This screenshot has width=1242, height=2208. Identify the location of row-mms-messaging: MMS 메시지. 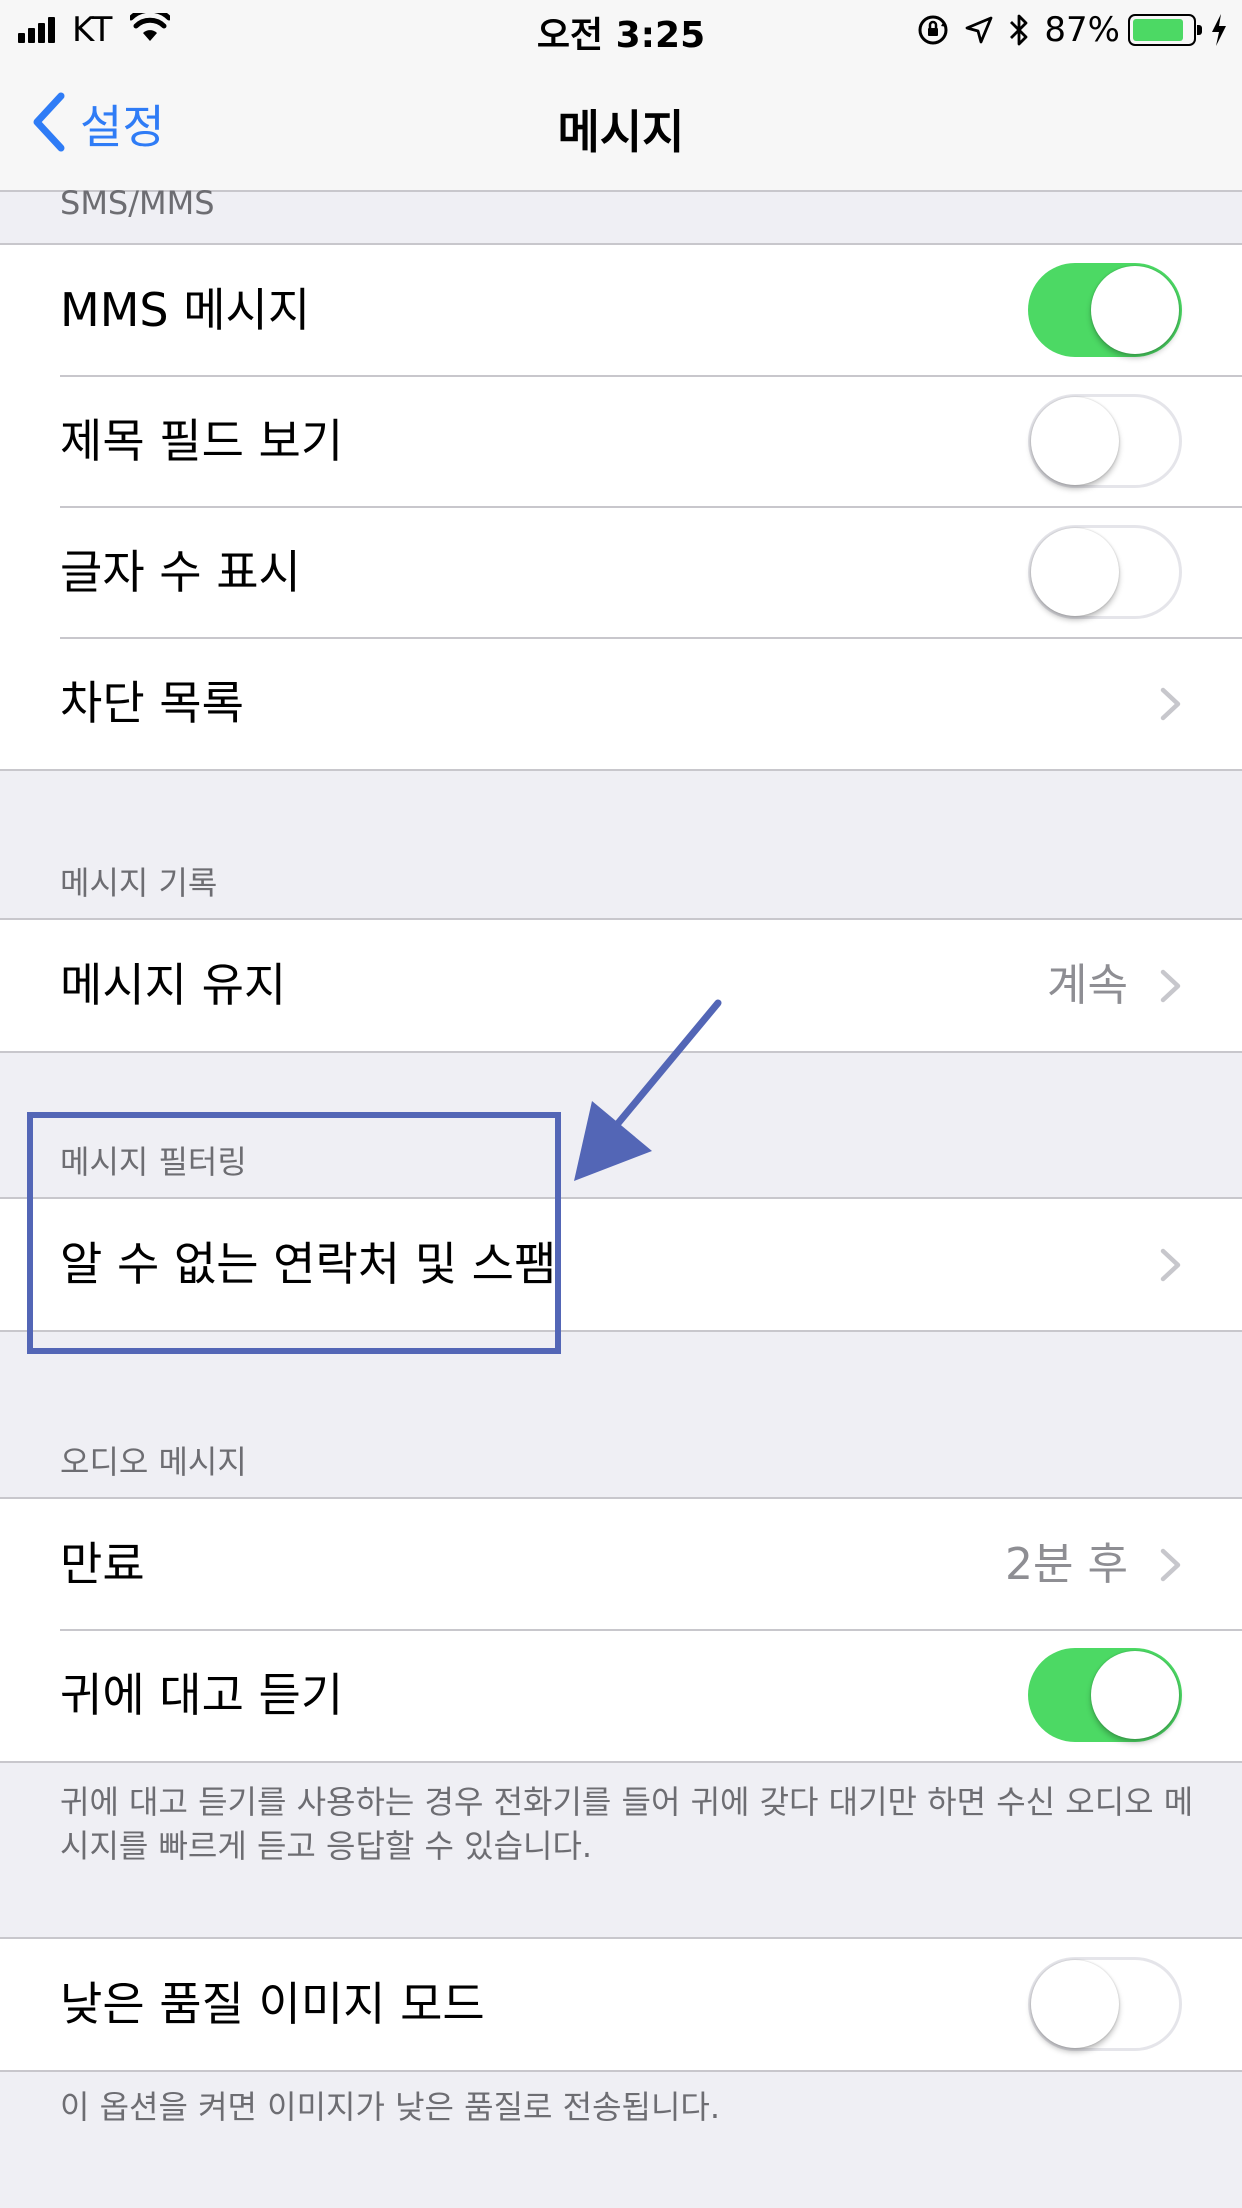
(621, 310).